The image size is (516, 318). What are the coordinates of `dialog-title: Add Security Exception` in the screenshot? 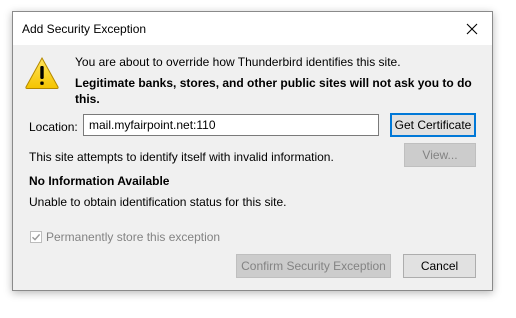 It's located at (84, 29).